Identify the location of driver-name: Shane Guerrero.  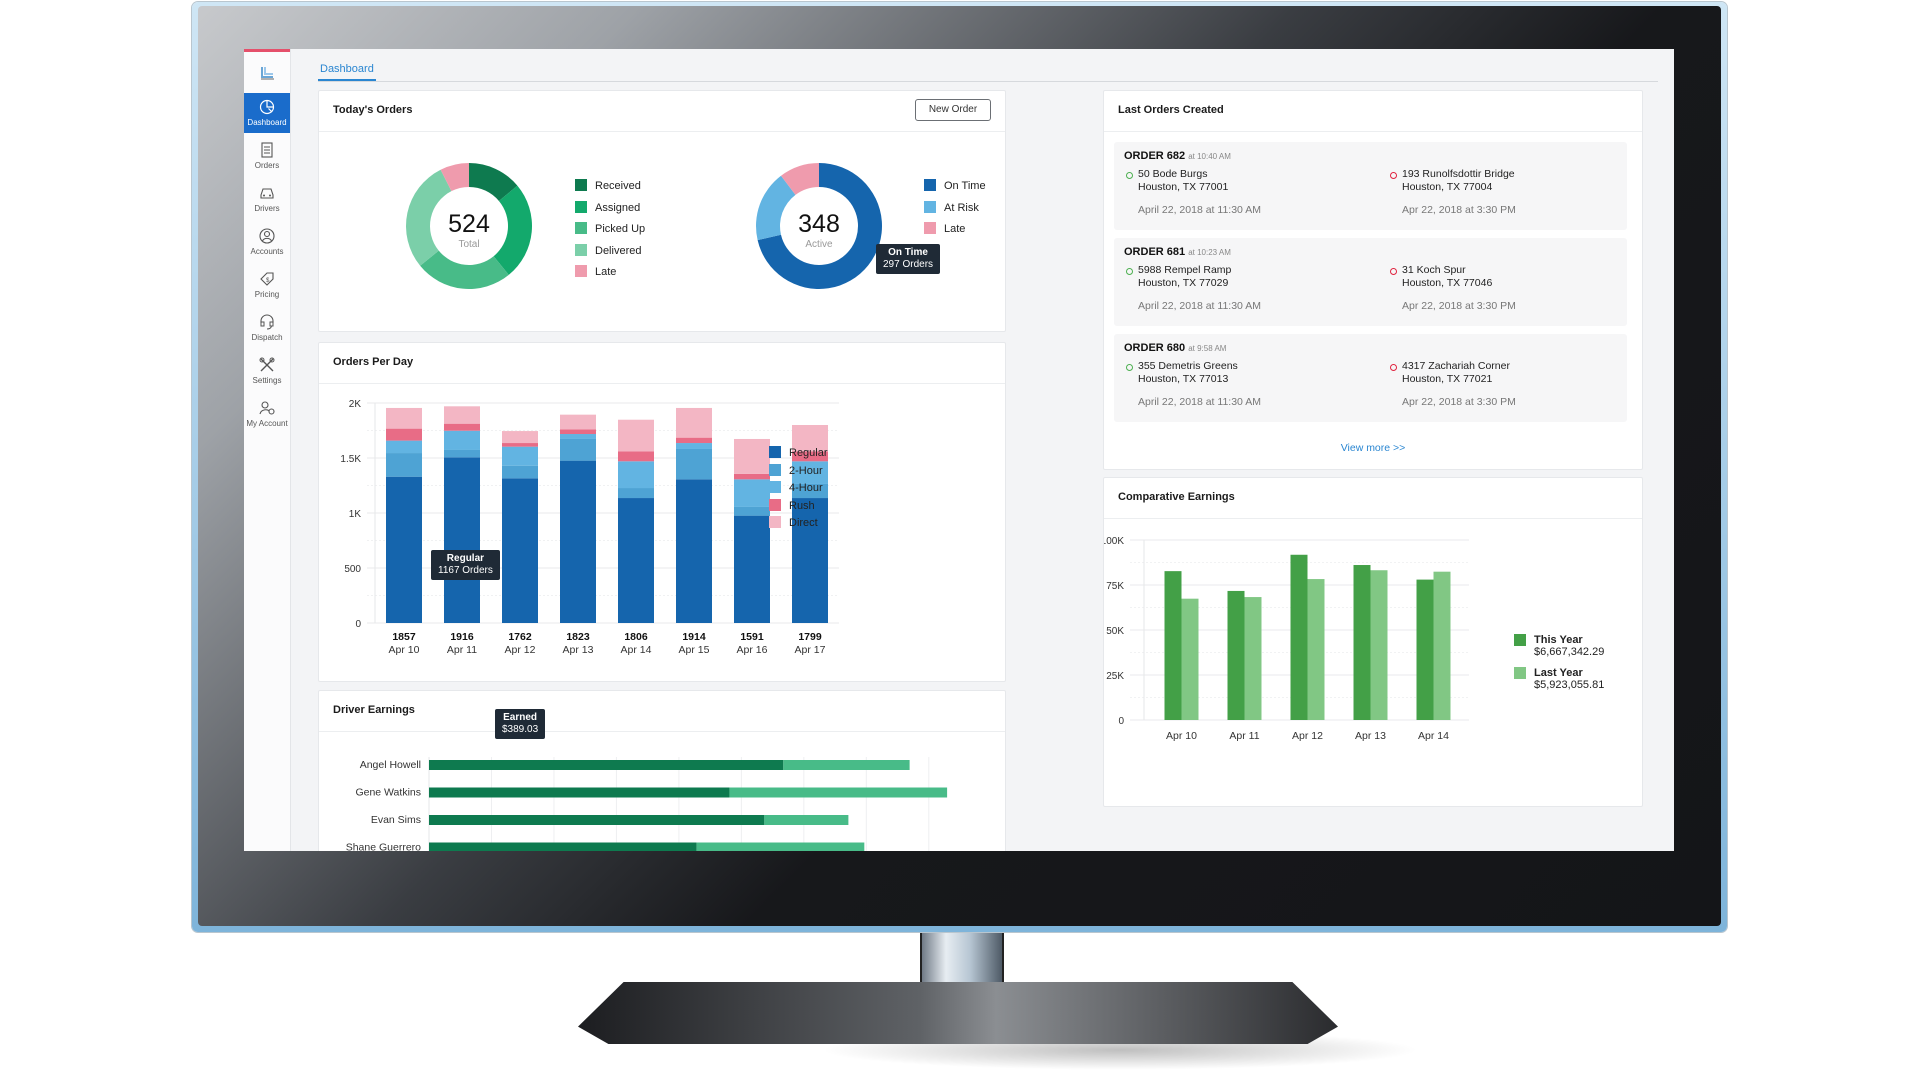
(383, 847).